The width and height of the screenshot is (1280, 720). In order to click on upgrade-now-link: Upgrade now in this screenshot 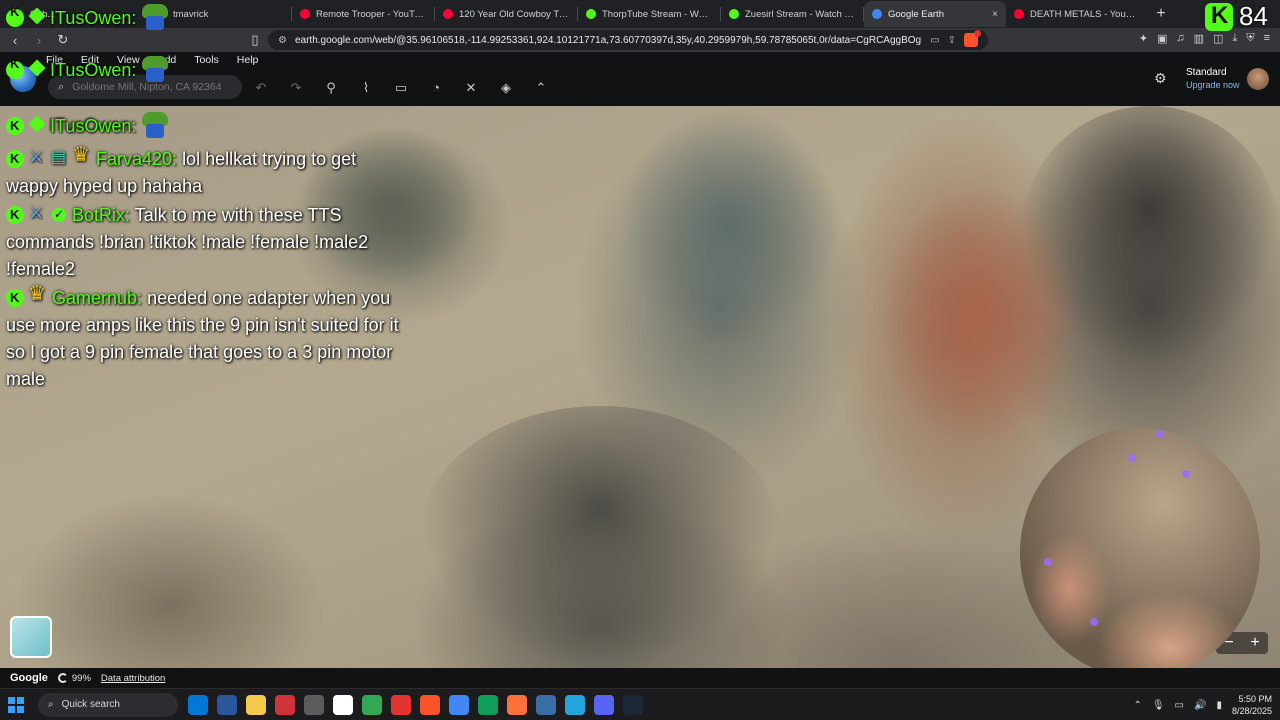, I will do `click(1213, 85)`.